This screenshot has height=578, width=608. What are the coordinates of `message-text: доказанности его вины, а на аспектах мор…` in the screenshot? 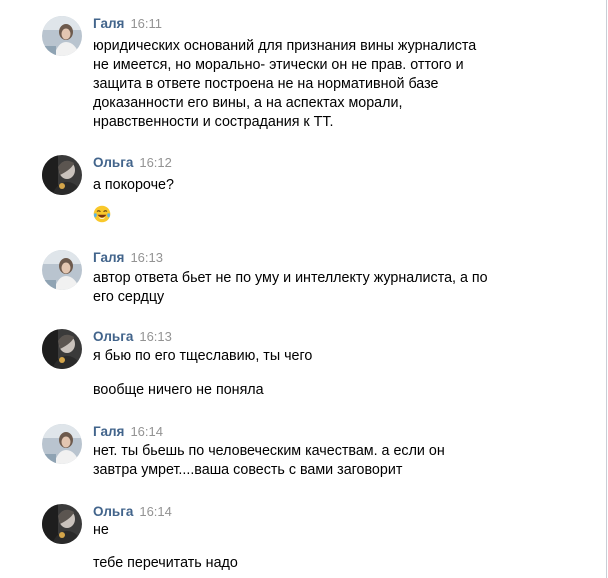 It's located at (248, 103).